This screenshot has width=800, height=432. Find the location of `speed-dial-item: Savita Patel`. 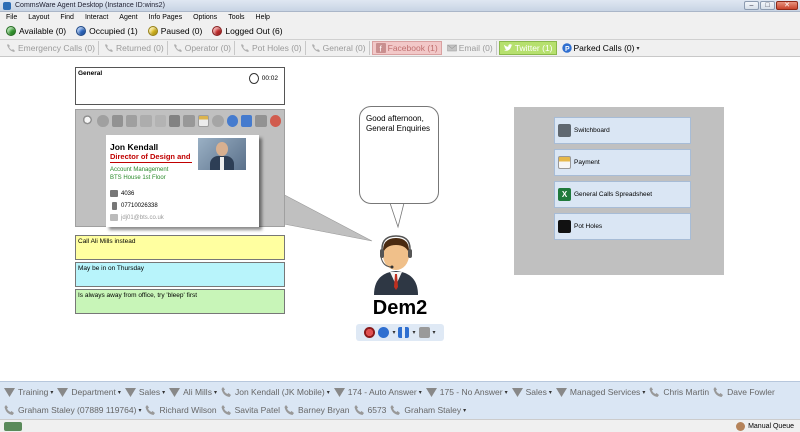

speed-dial-item: Savita Patel is located at coordinates (250, 410).